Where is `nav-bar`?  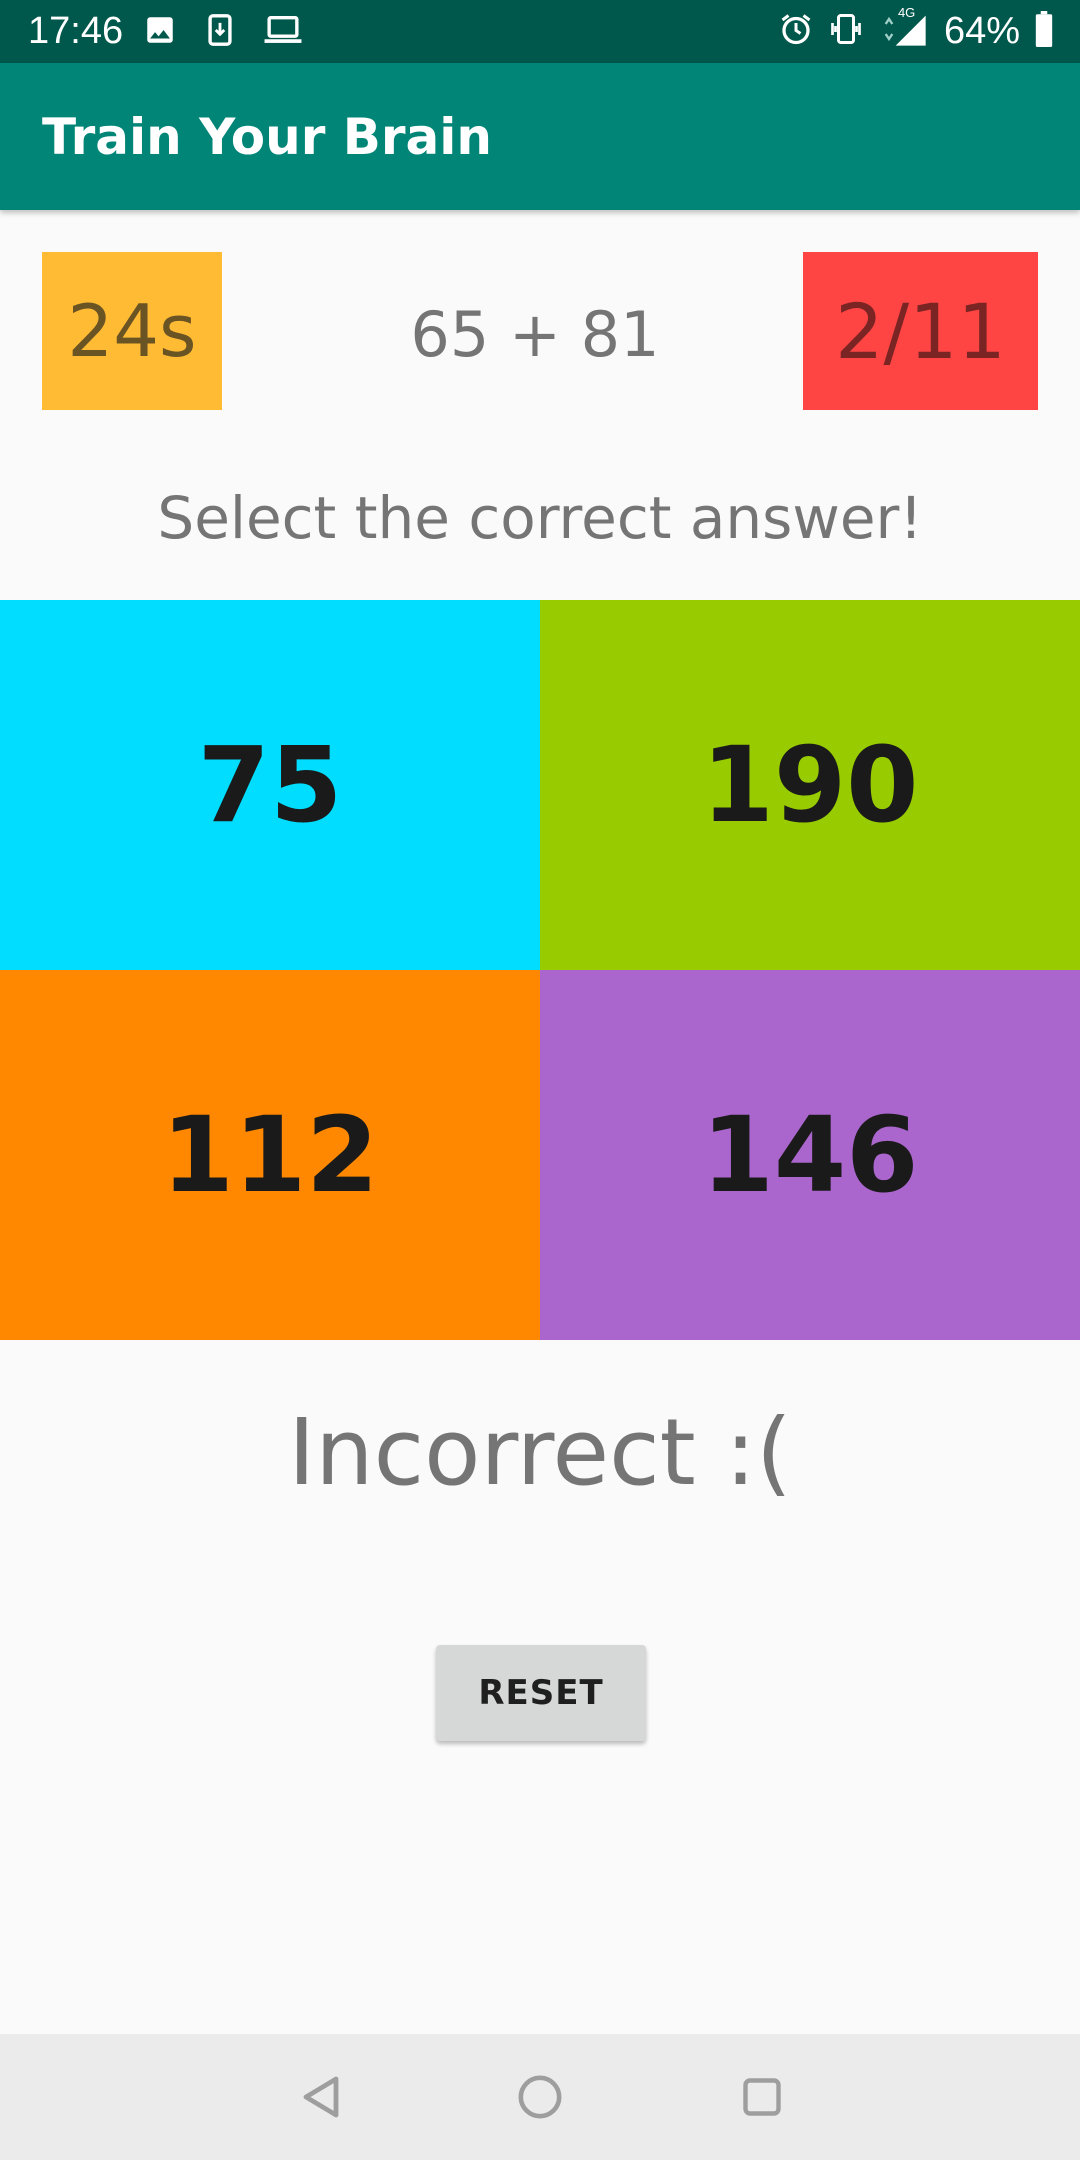 nav-bar is located at coordinates (540, 2097).